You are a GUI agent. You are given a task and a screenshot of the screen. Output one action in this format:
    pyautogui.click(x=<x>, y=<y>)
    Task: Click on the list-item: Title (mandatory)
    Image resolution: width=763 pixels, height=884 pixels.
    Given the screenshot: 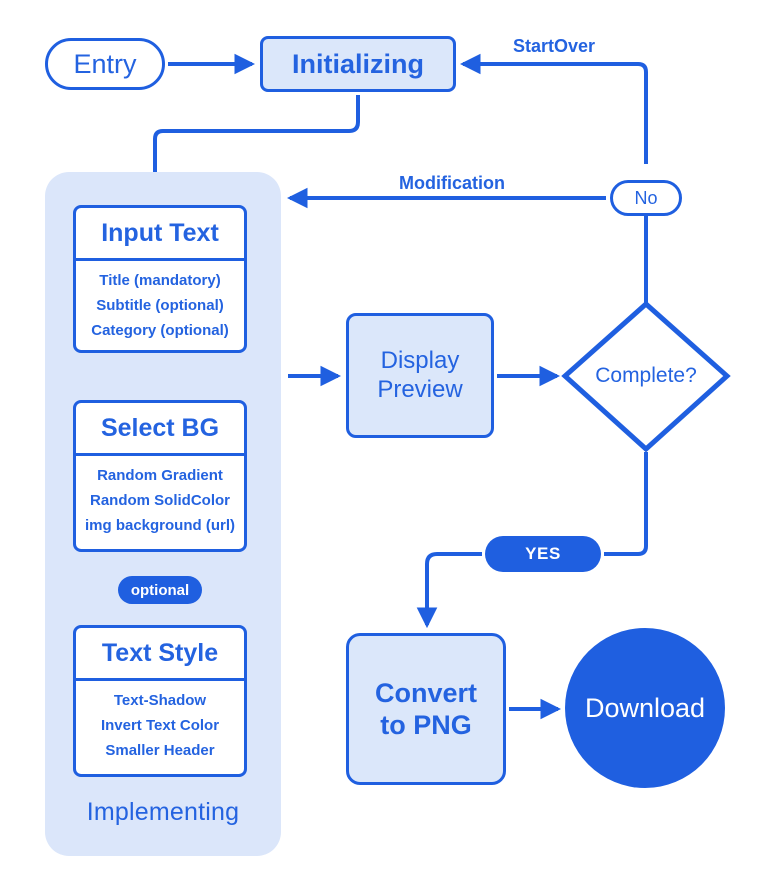 What is the action you would take?
    pyautogui.click(x=160, y=280)
    